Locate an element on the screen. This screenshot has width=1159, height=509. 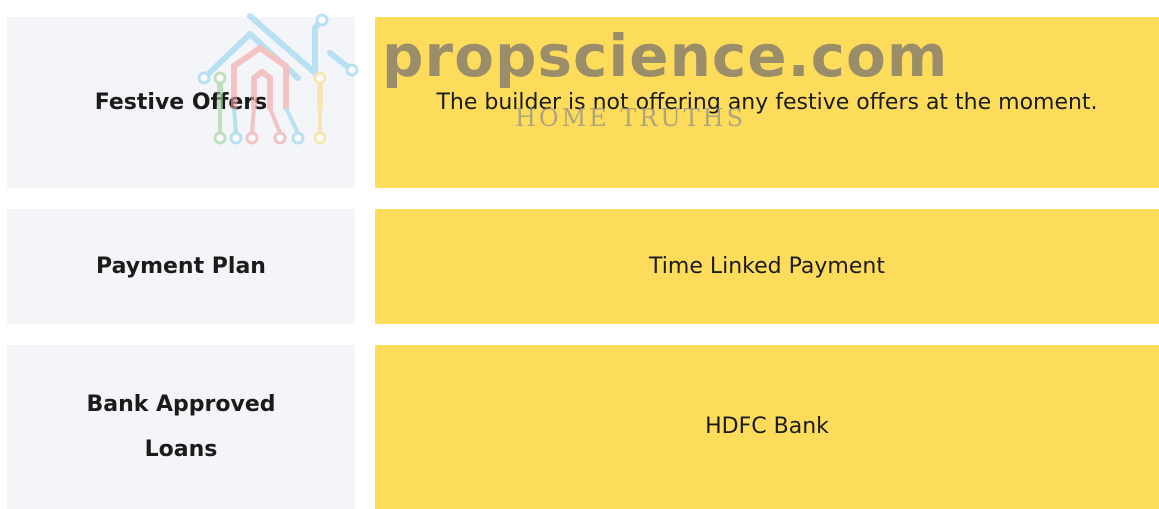
row-label: Payment Plan is located at coordinates (181, 266).